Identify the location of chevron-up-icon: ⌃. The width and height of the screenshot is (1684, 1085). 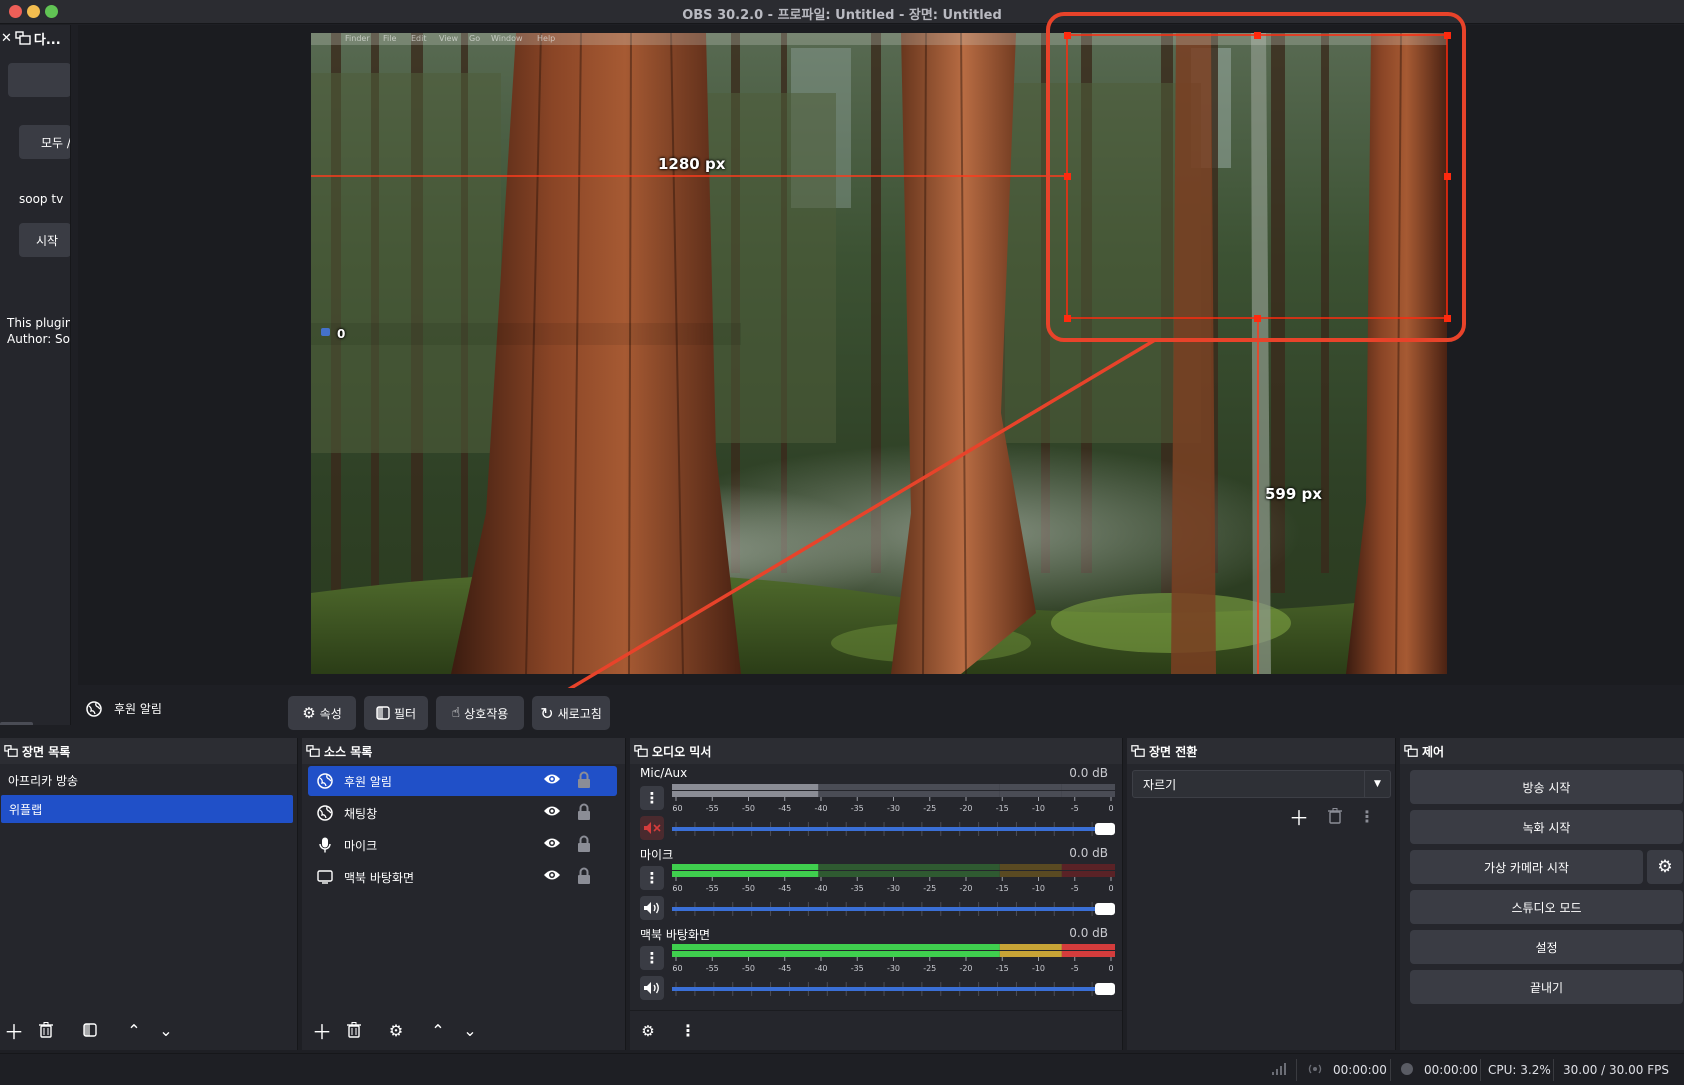
(438, 1030).